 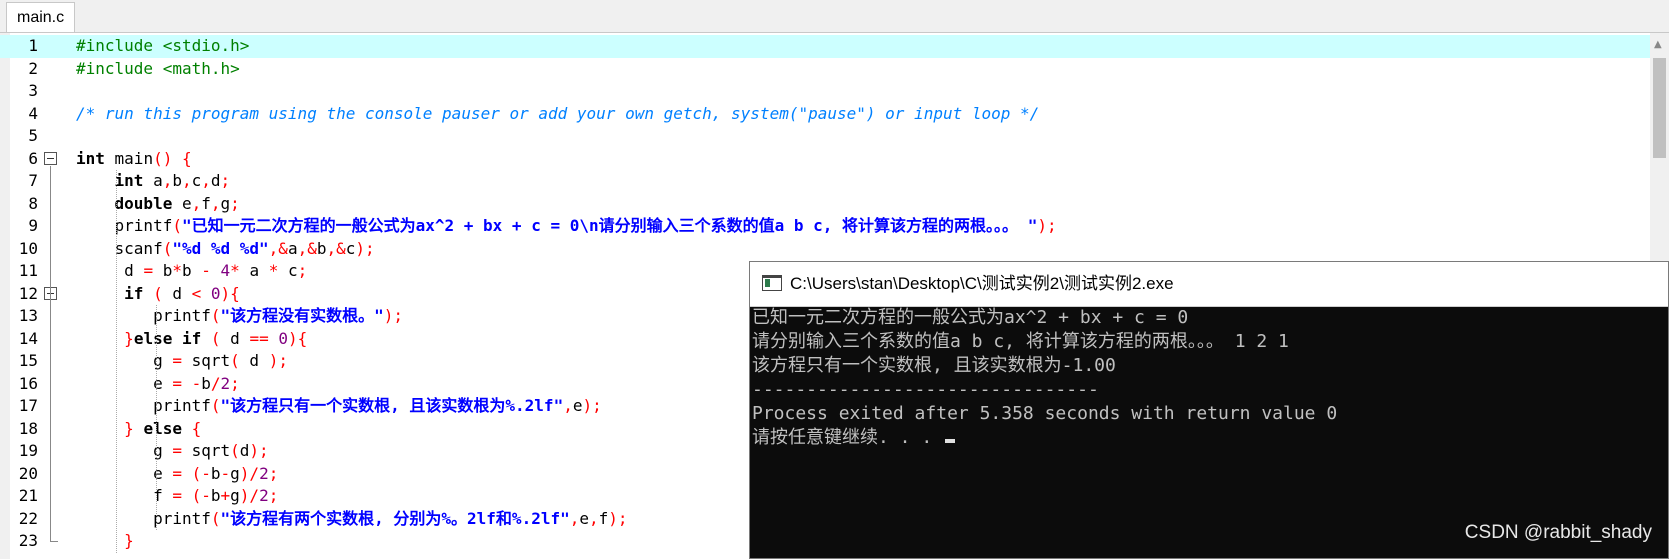 What do you see at coordinates (33, 45) in the screenshot?
I see `line-number: 1` at bounding box center [33, 45].